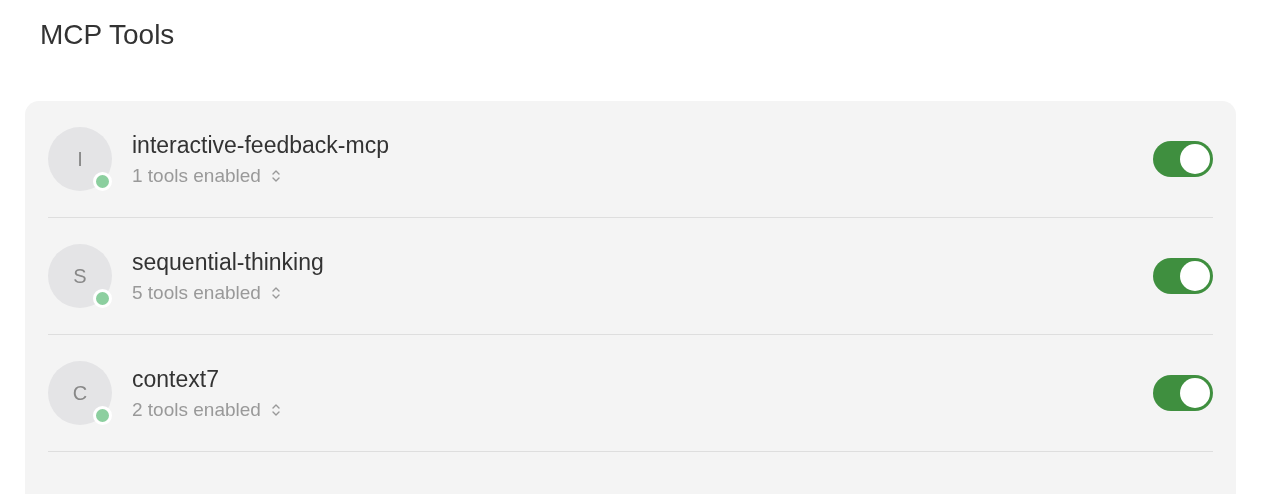 The height and width of the screenshot is (494, 1262). What do you see at coordinates (196, 292) in the screenshot?
I see `tools-count: 5 tools enabled` at bounding box center [196, 292].